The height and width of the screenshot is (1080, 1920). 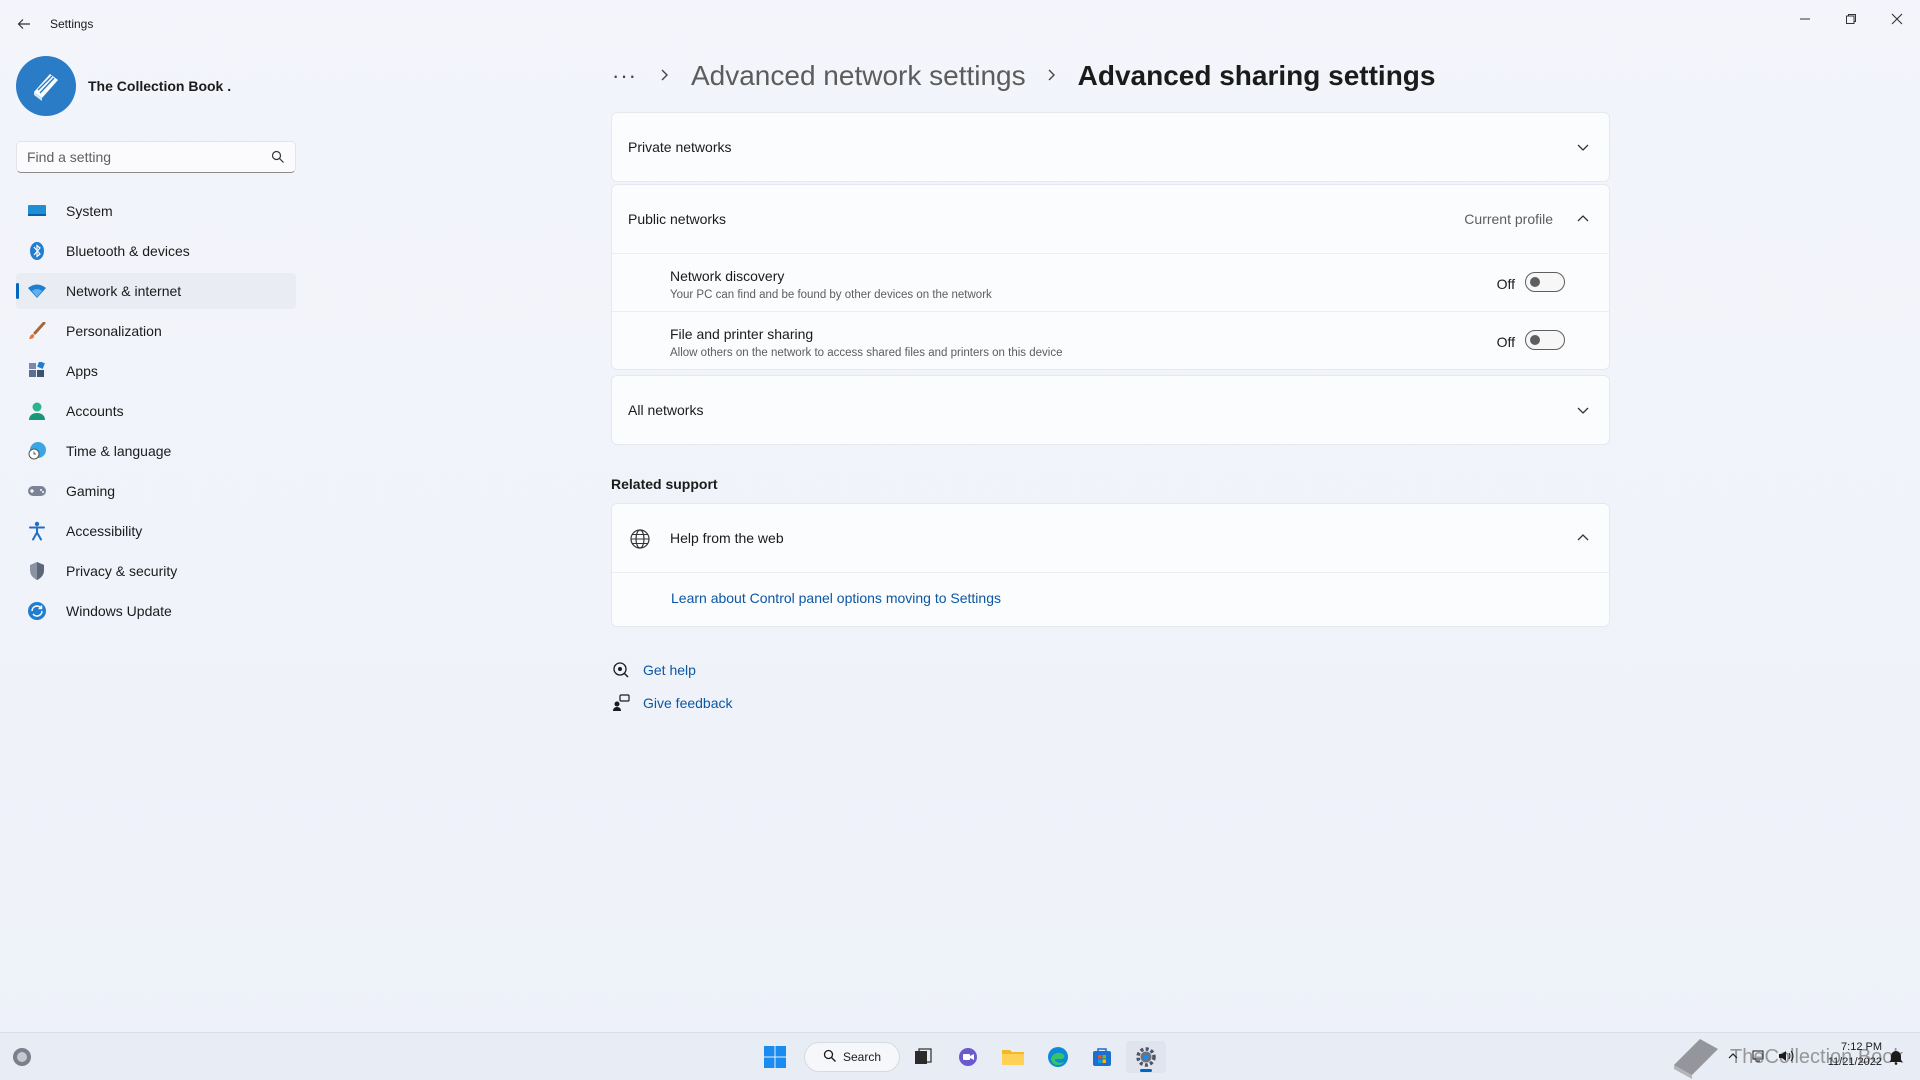 What do you see at coordinates (1110, 219) in the screenshot?
I see `public-networks-header: Public networks Current profile` at bounding box center [1110, 219].